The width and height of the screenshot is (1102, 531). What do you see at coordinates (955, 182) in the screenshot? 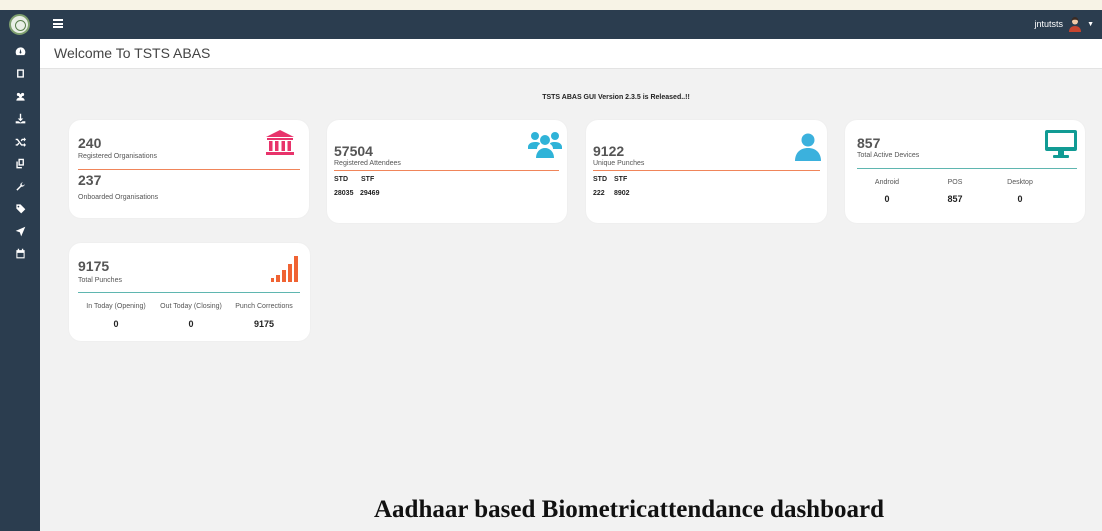
I see `pos-label: POS` at bounding box center [955, 182].